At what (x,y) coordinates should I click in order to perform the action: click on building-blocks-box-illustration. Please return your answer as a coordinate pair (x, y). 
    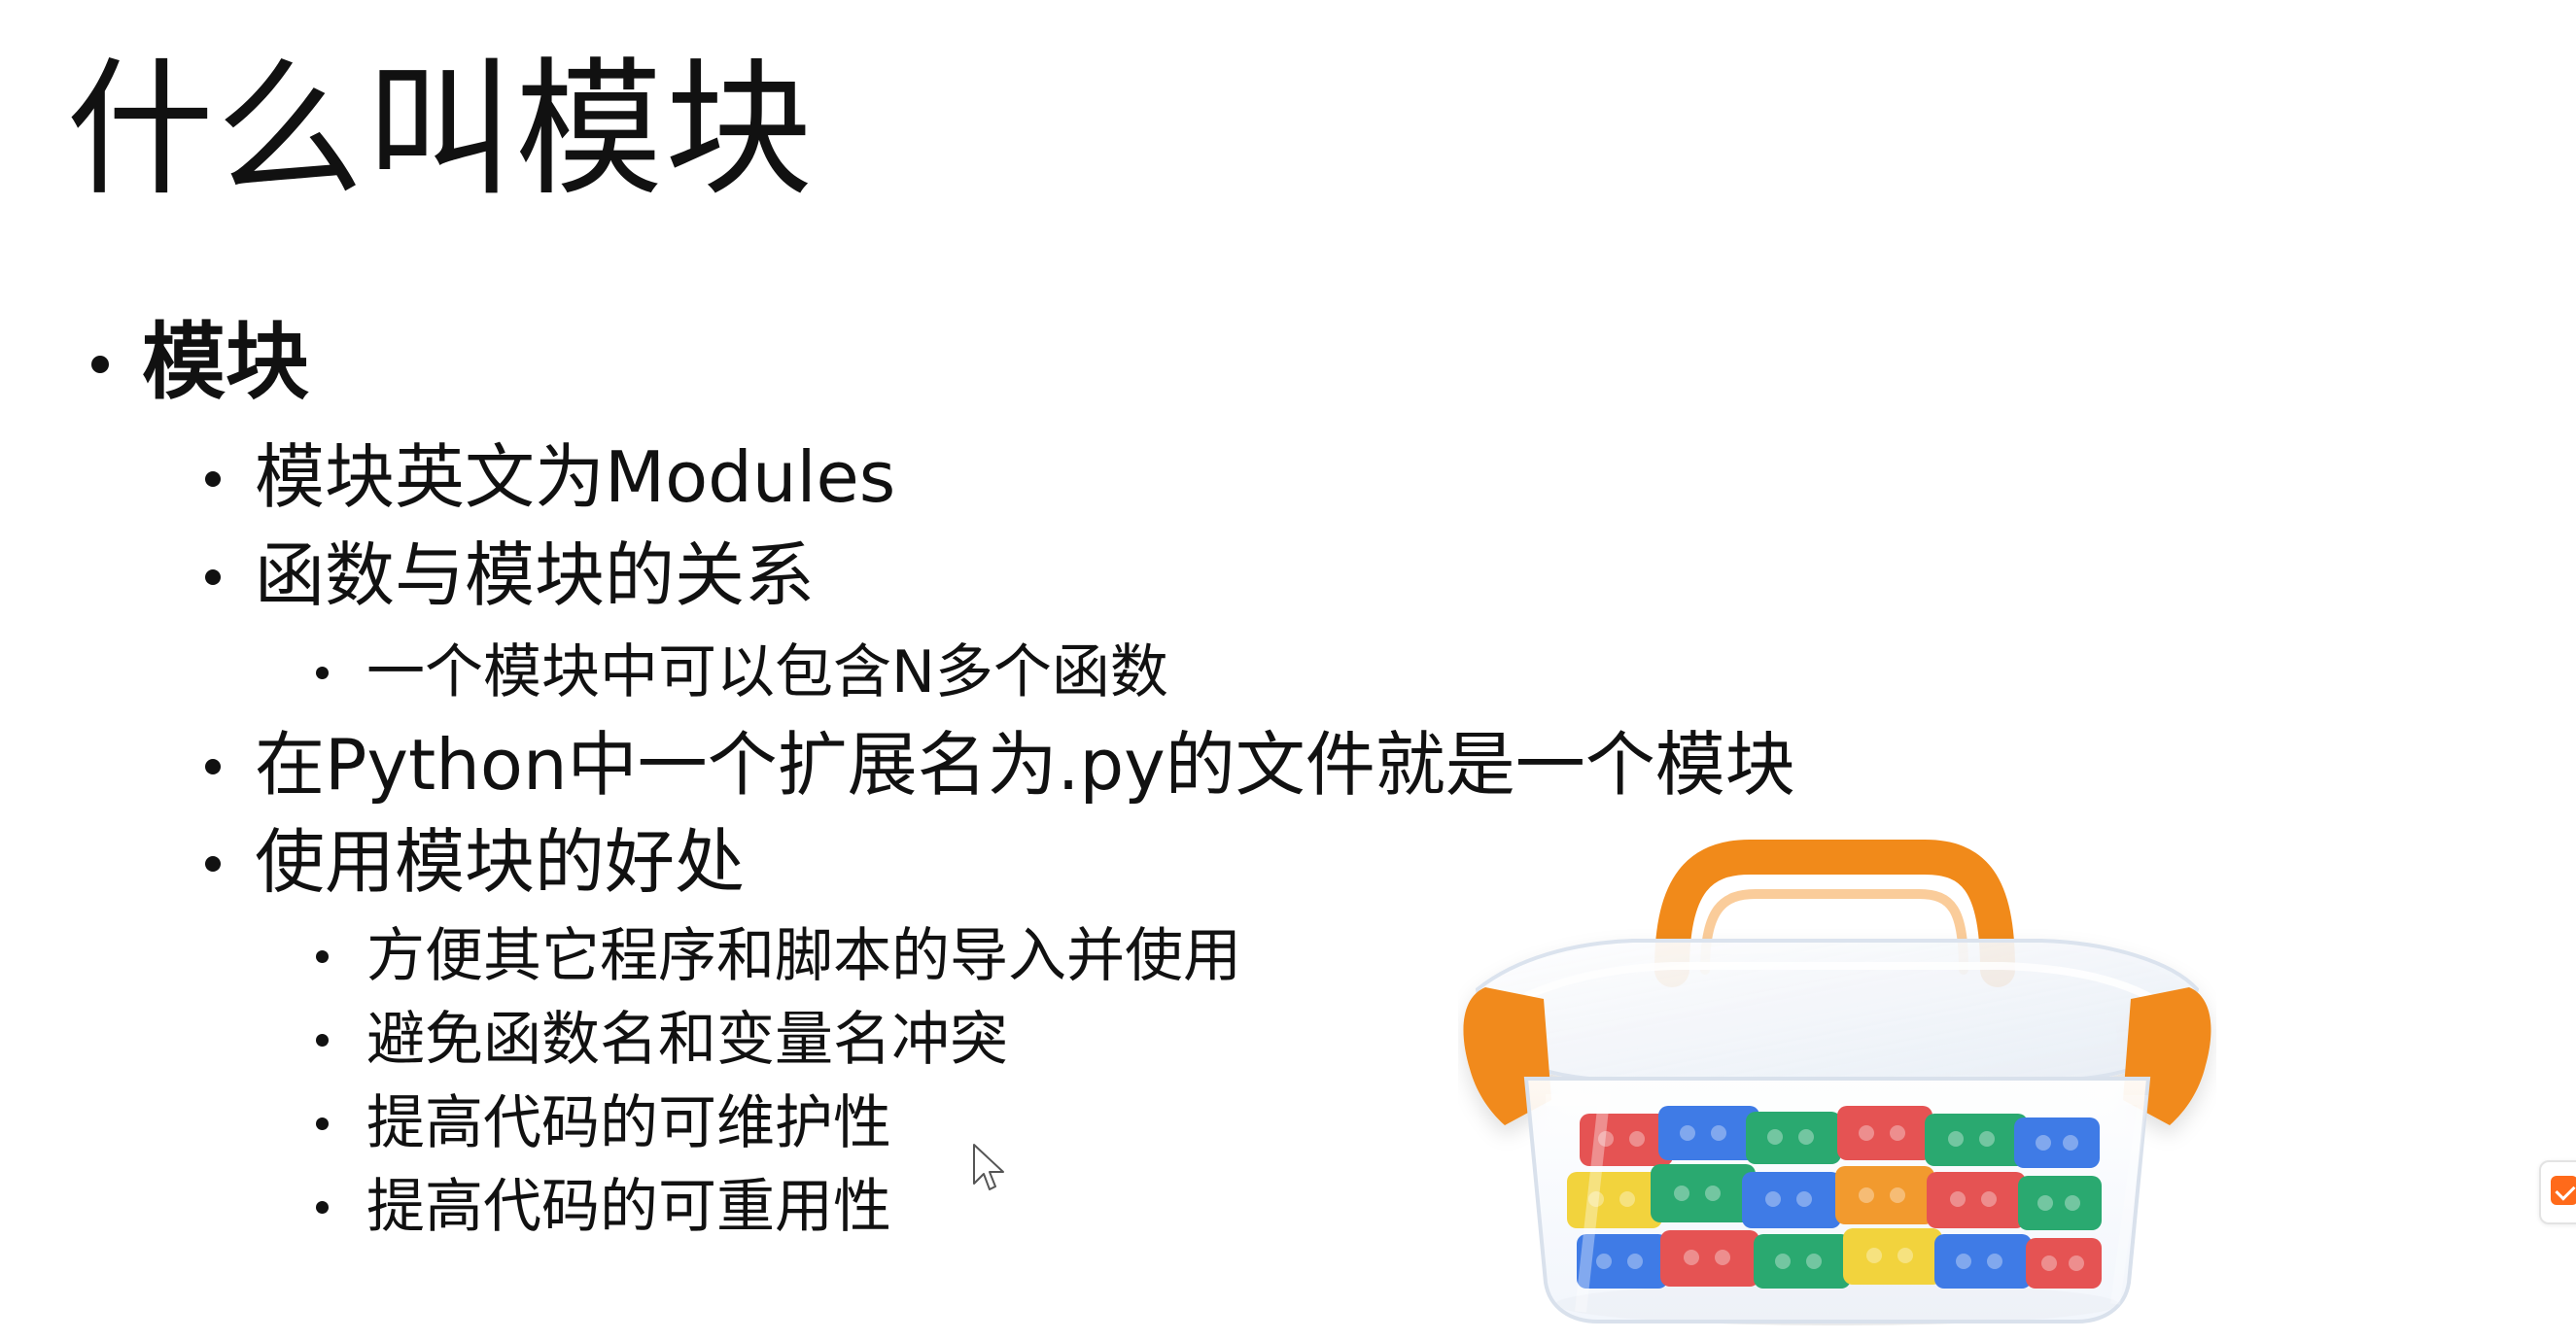
    Looking at the image, I should click on (1837, 1083).